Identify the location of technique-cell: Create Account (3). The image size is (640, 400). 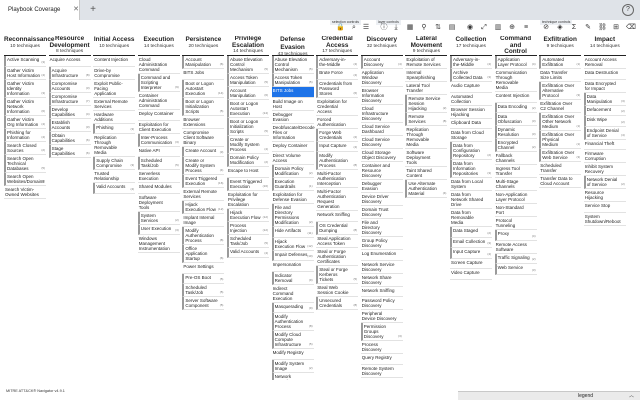
(203, 151).